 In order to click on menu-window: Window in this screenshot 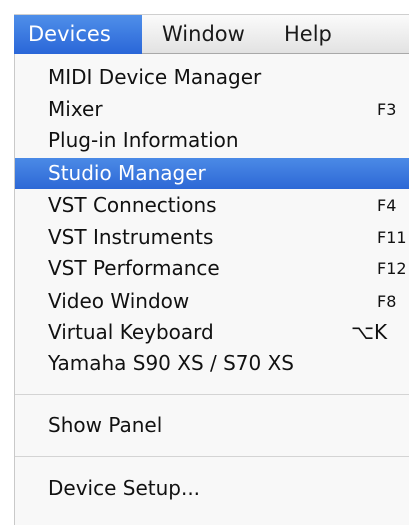, I will do `click(205, 34)`.